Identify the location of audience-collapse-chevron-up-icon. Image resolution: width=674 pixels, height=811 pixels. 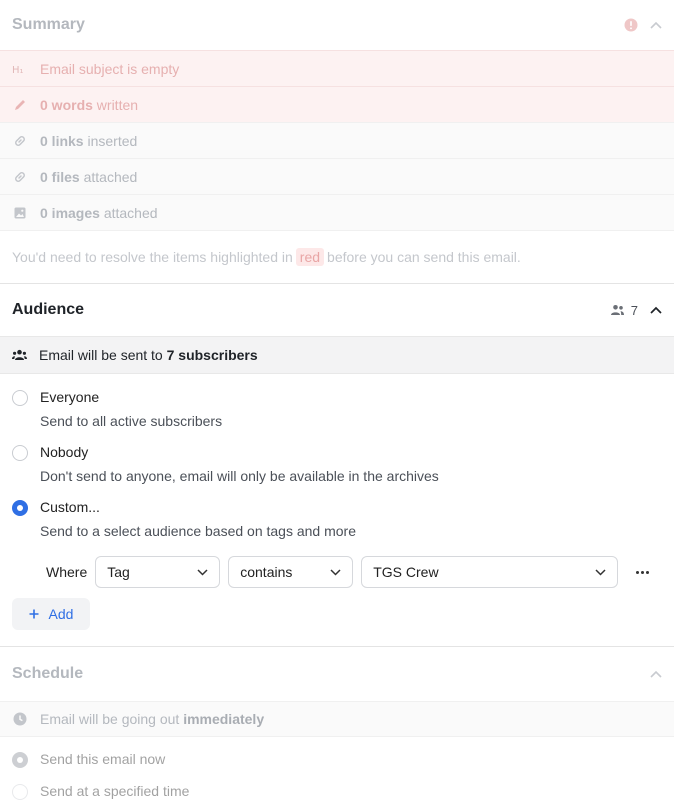
(656, 310).